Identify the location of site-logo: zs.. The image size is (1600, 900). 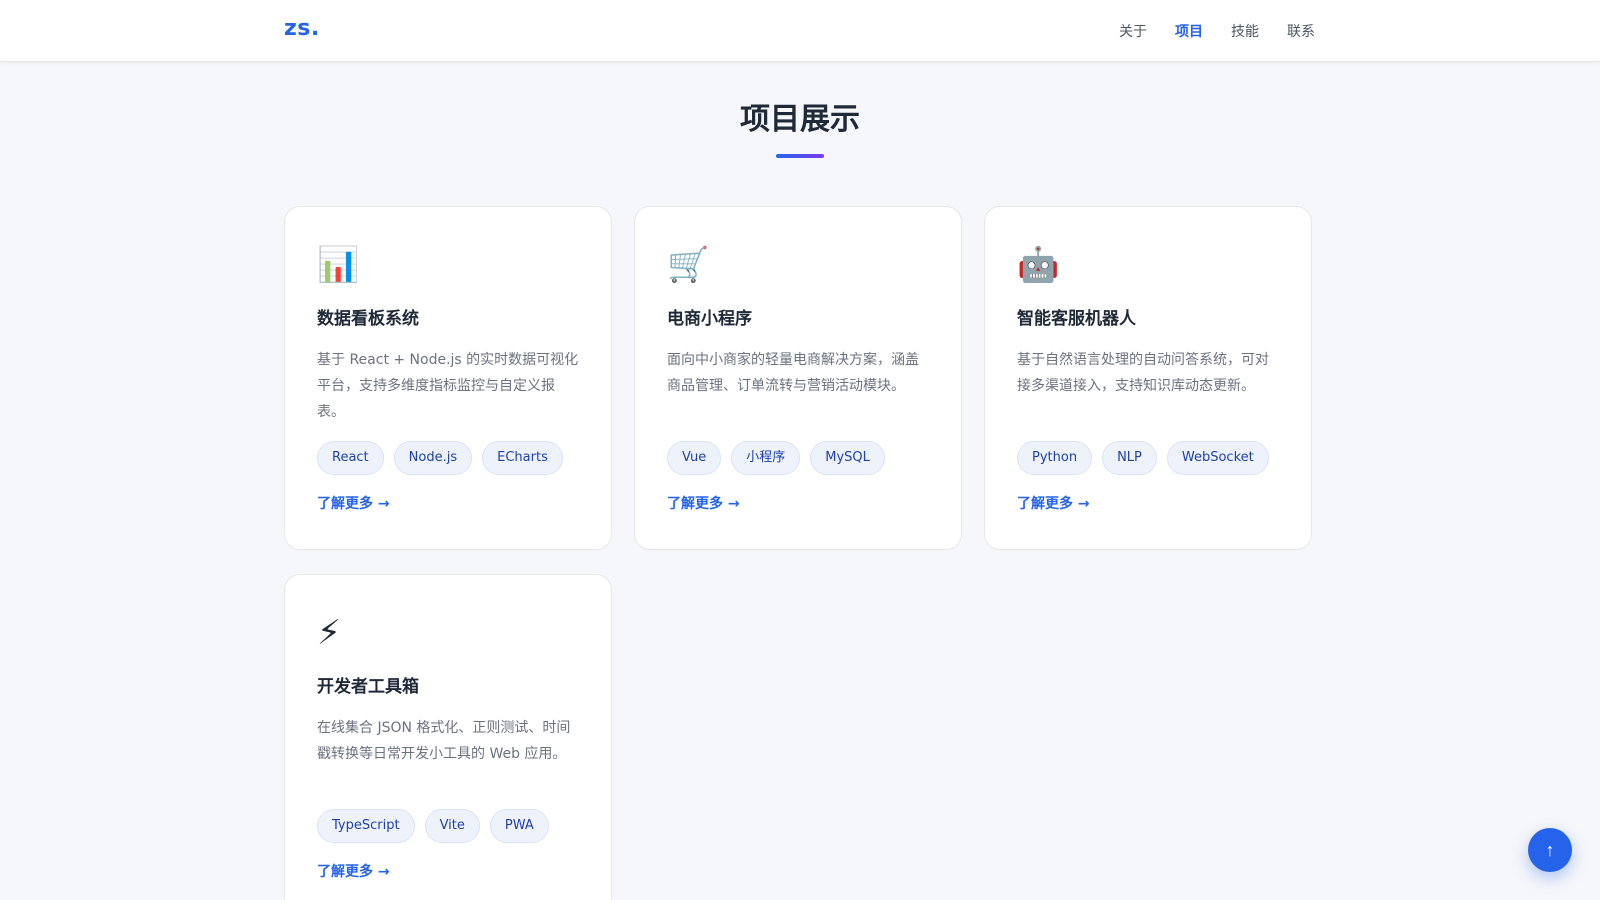
(302, 28).